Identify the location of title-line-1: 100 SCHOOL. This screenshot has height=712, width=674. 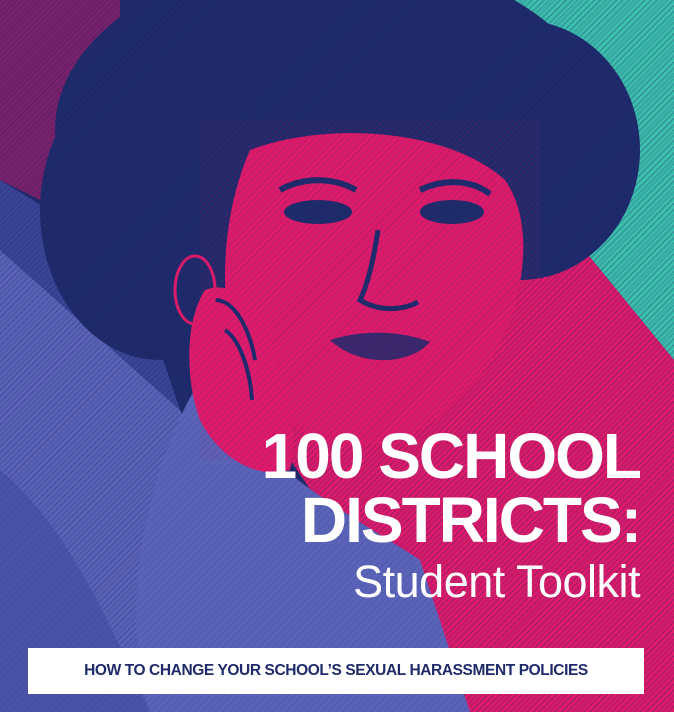
(451, 456).